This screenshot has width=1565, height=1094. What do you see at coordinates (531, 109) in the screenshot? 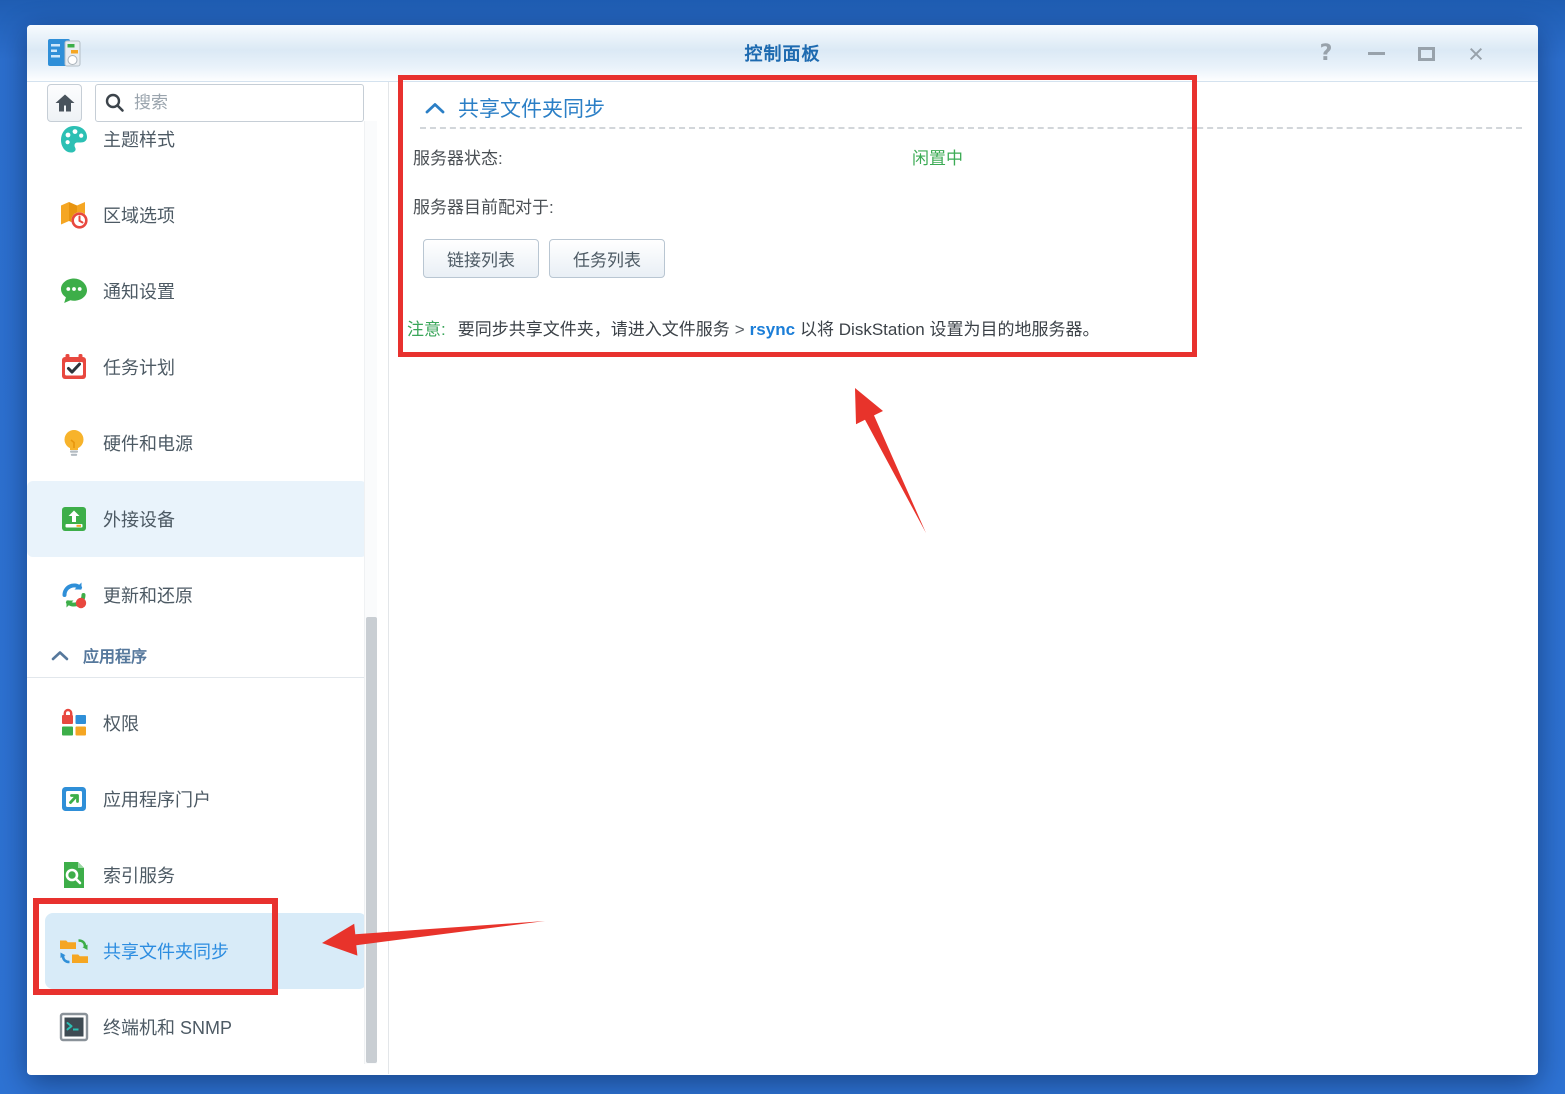
I see `section-title: 共享文件夹同步` at bounding box center [531, 109].